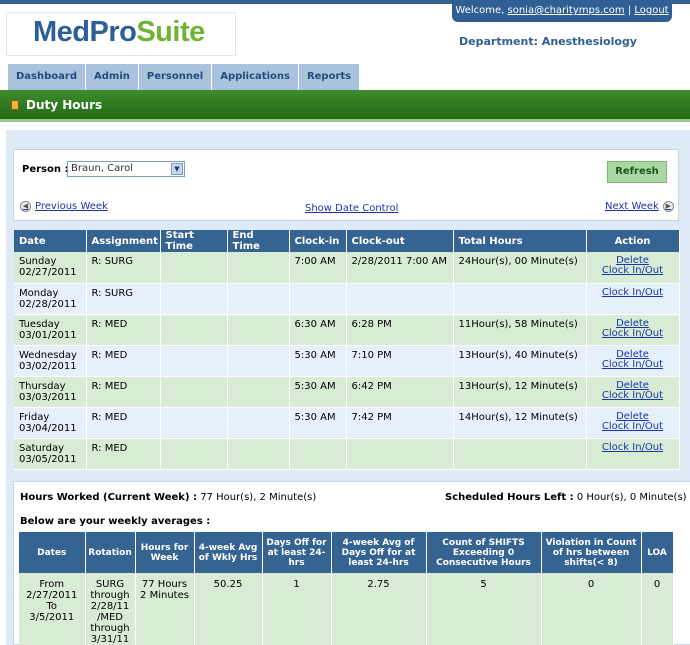 This screenshot has height=645, width=690. Describe the element at coordinates (379, 609) in the screenshot. I see `avg-days-off-cell: 2.75` at that location.